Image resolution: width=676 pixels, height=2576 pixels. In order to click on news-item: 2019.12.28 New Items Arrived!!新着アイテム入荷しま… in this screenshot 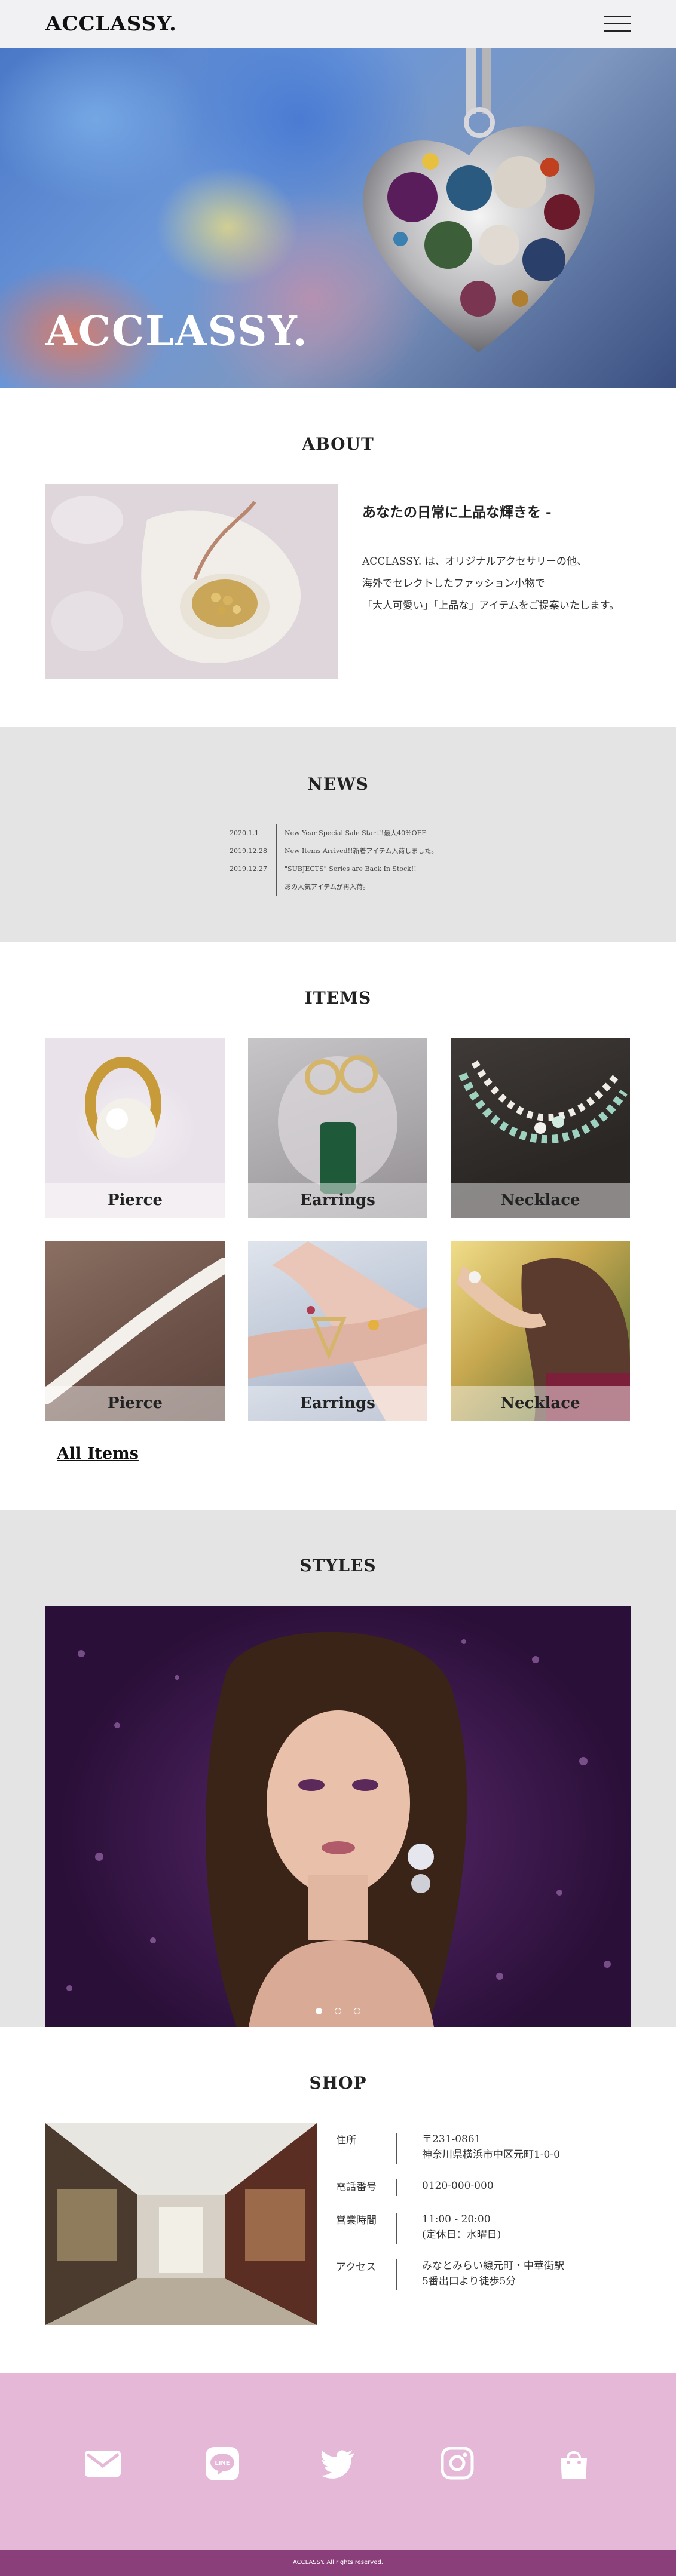, I will do `click(379, 851)`.